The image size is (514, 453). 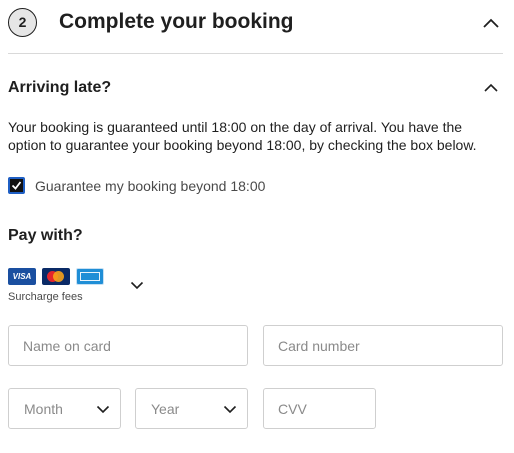 I want to click on cvv-input, so click(x=319, y=408).